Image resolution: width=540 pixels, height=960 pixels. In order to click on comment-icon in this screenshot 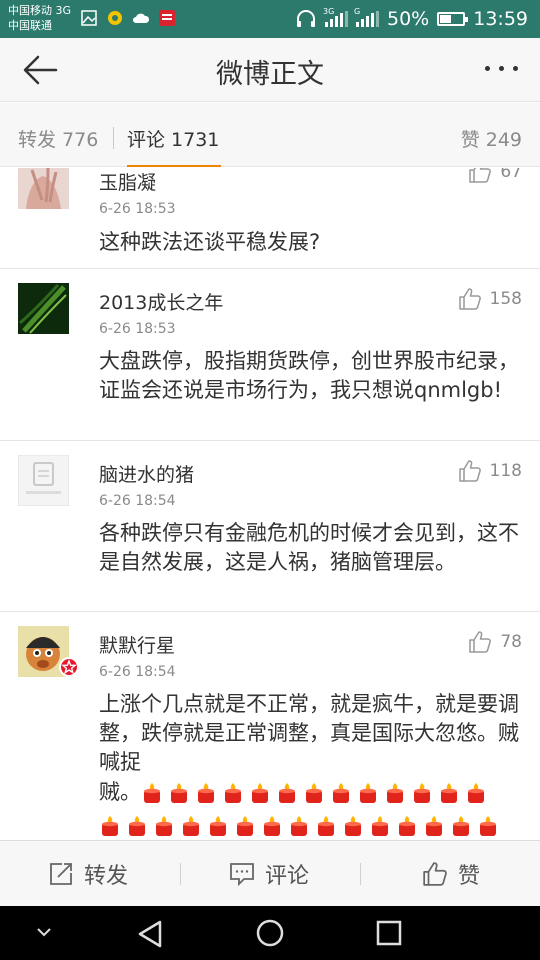, I will do `click(242, 875)`.